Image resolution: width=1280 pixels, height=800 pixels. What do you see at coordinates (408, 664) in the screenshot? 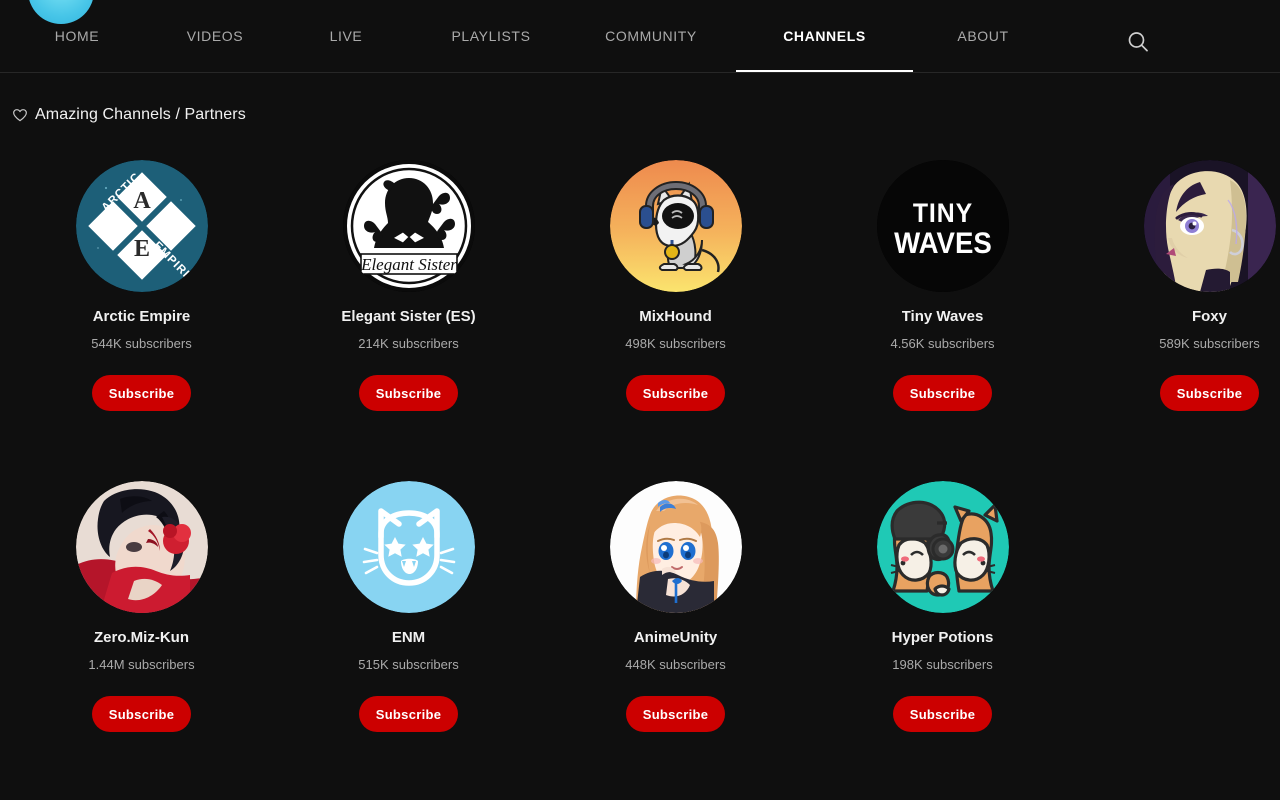
I see `subscriber-count: 515K subscribers` at bounding box center [408, 664].